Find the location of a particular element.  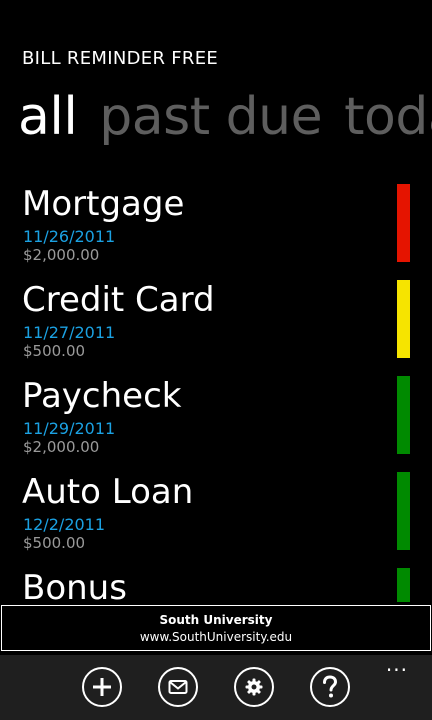

bill-name: Paycheck is located at coordinates (102, 396).